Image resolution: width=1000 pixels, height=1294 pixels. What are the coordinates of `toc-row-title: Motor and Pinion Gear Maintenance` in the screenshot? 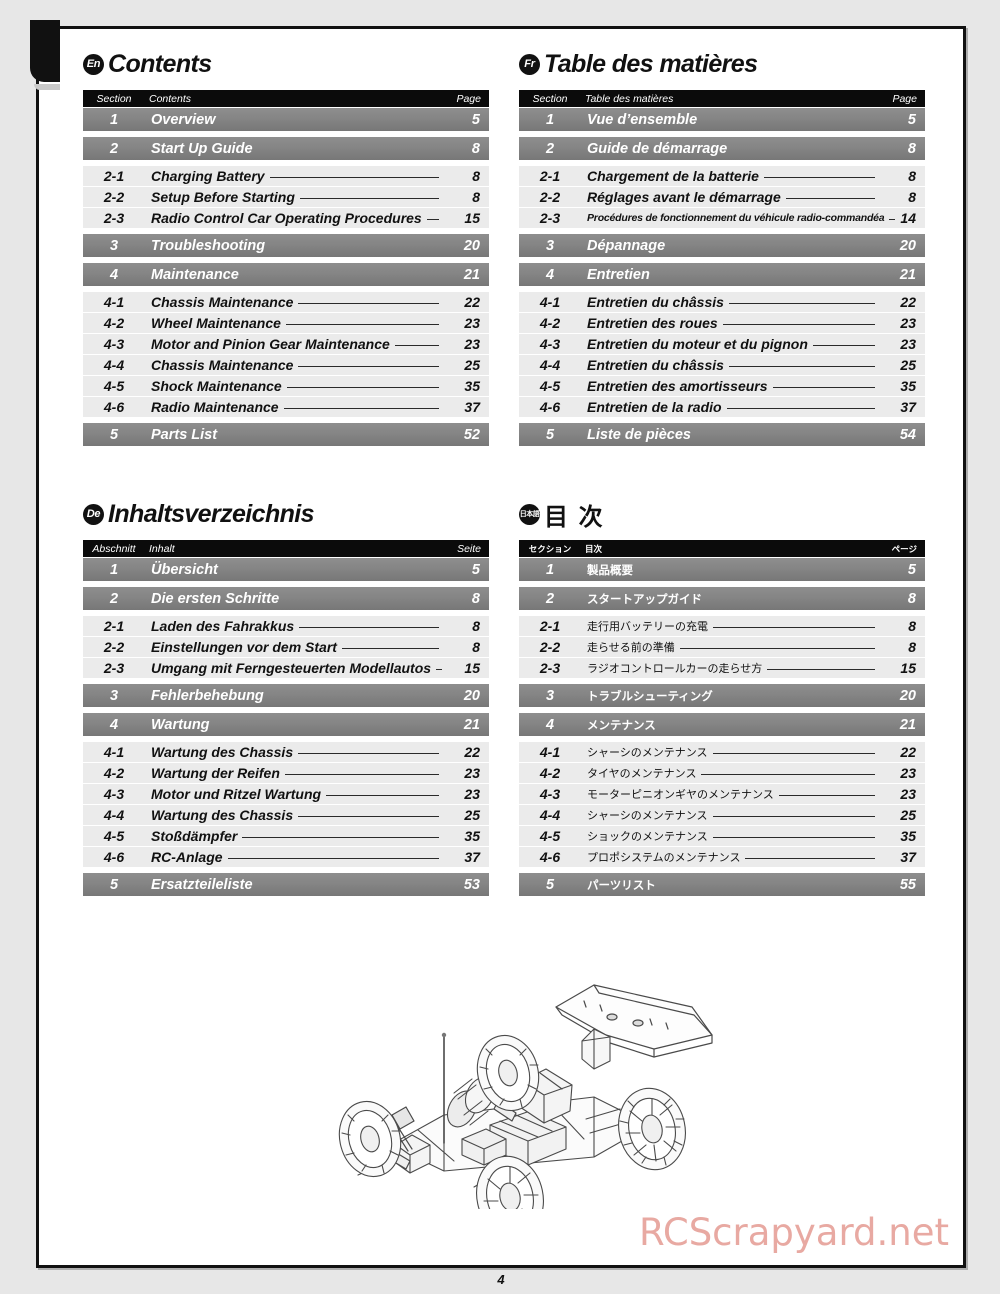 It's located at (296, 344).